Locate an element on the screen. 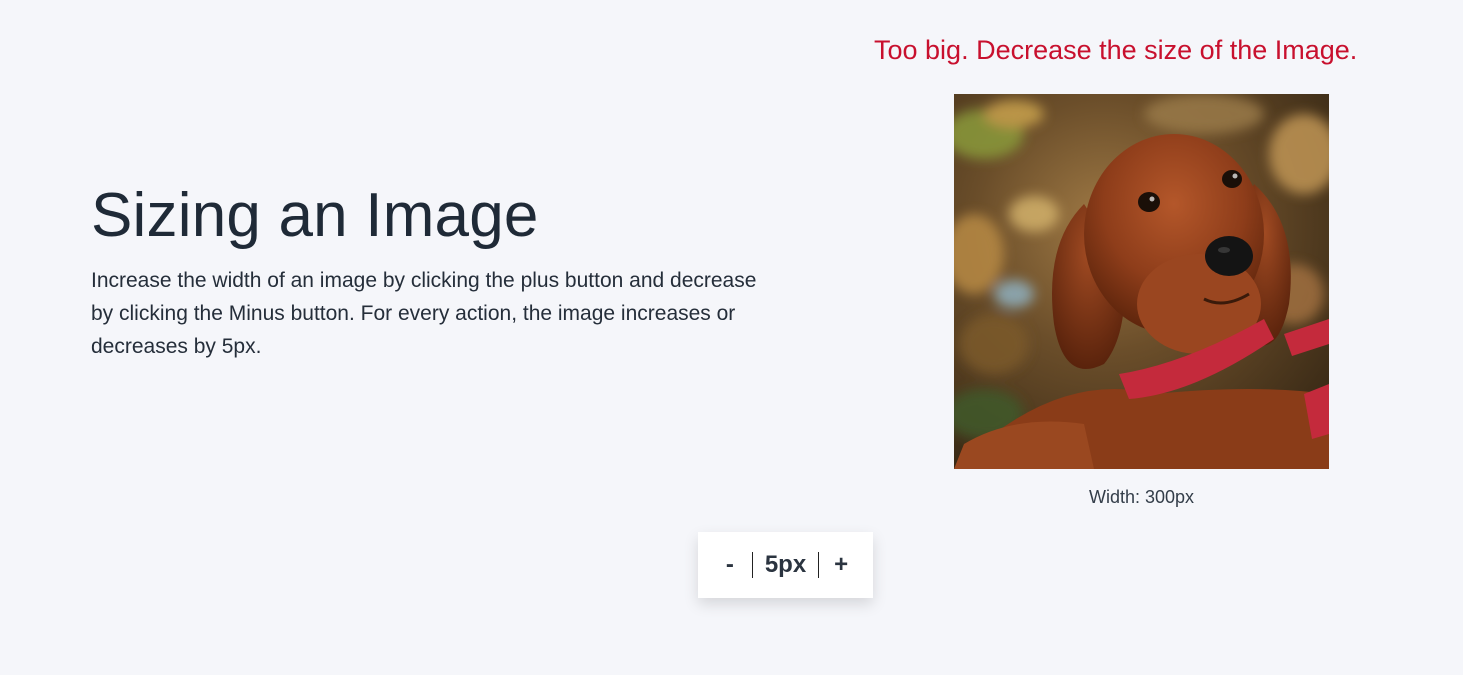  dog-photo-illustration is located at coordinates (1141, 281).